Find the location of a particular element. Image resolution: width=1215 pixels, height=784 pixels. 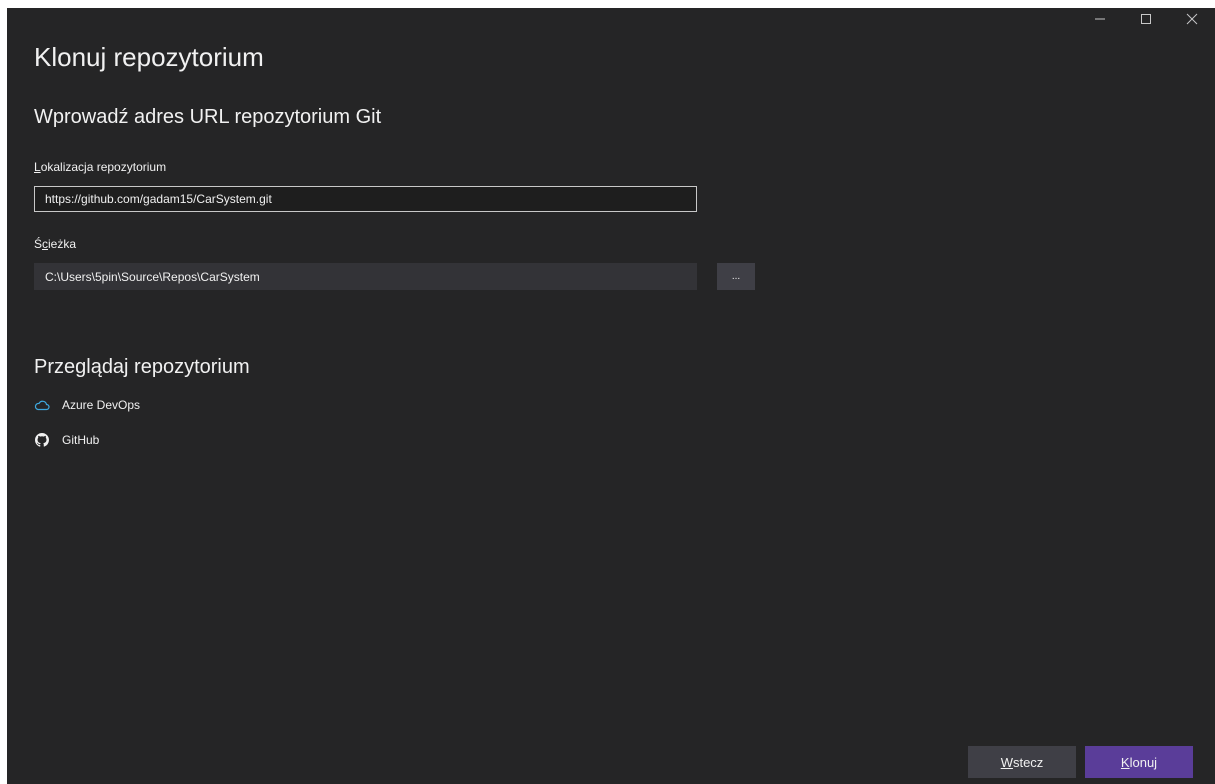

minimize-button is located at coordinates (1100, 19).